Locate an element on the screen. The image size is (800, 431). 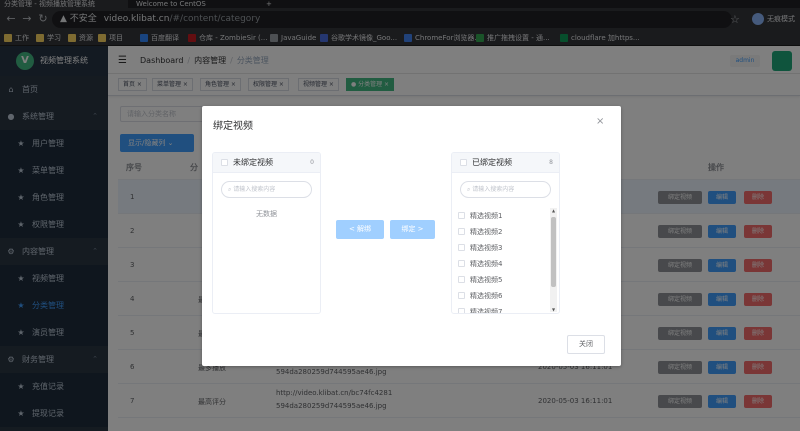
dialog-title: 绑定视频 is located at coordinates (233, 126).